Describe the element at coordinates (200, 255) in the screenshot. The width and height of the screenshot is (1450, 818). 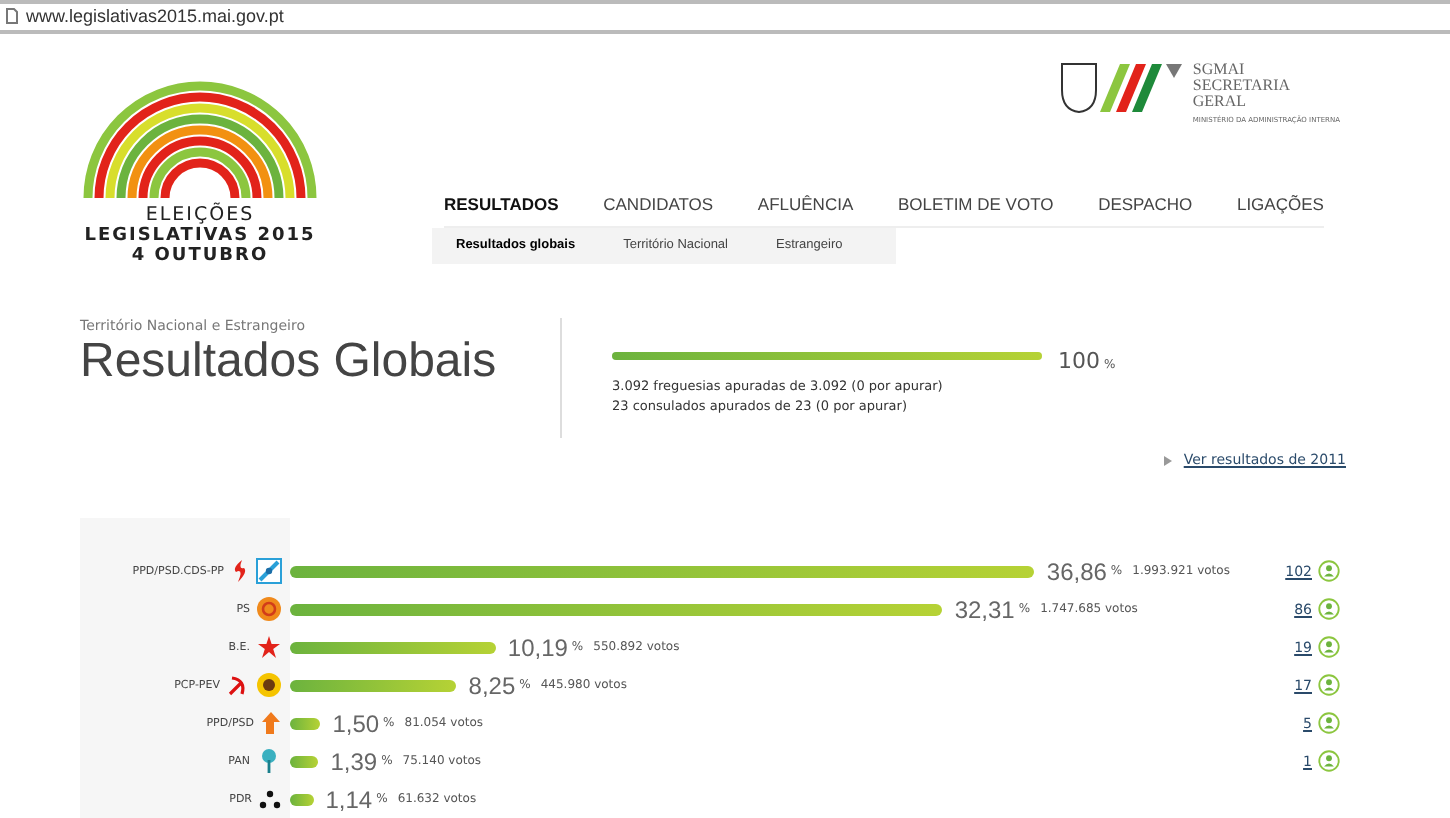
I see `logo-date: 4 OUTUBRO` at that location.